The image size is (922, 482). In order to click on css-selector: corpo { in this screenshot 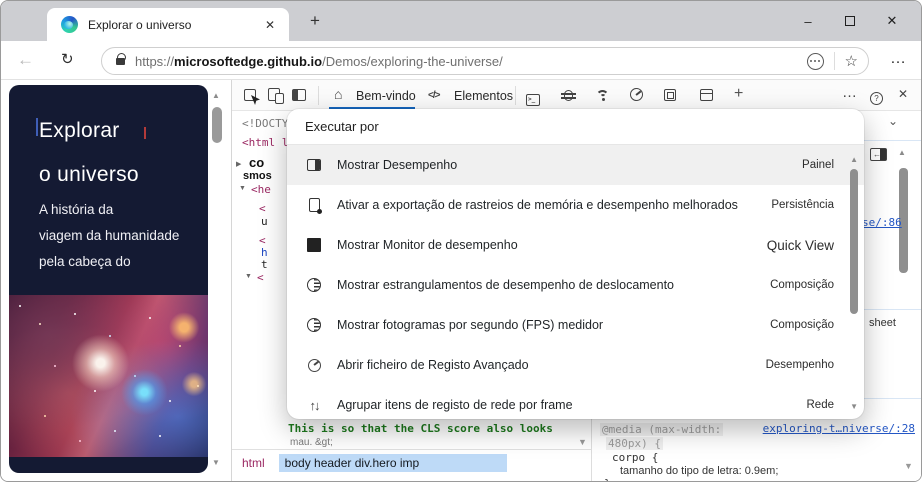, I will do `click(635, 457)`.